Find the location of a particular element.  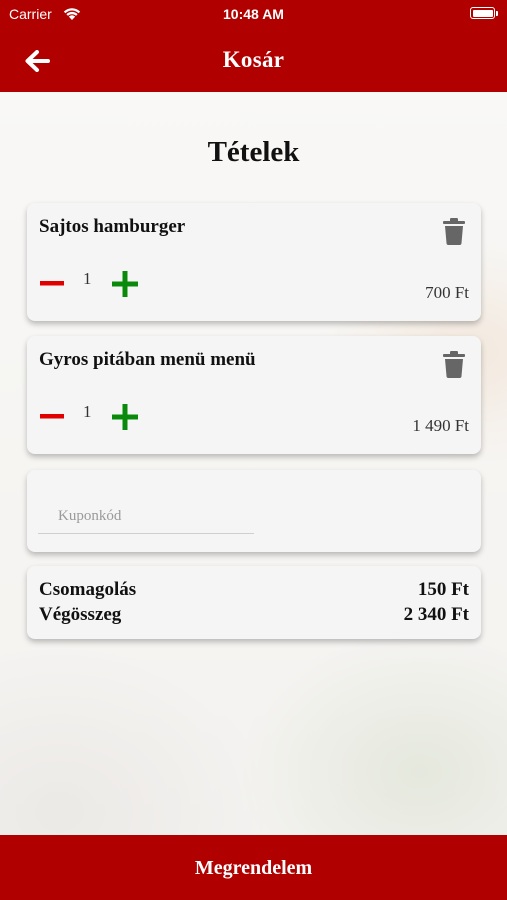

packaging-row: Csomagolás 150 Ft is located at coordinates (254, 590).